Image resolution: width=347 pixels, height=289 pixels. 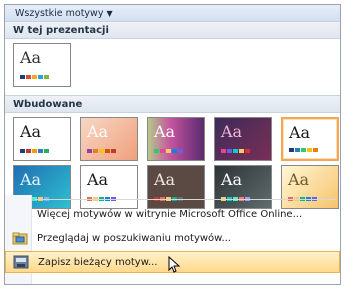 I want to click on header-title: Wszystkie motywy, so click(x=59, y=13).